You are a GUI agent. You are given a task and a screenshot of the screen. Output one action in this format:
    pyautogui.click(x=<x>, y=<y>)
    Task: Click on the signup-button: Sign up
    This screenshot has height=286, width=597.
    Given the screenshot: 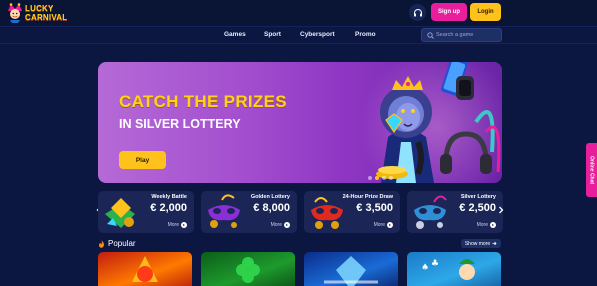 What is the action you would take?
    pyautogui.click(x=449, y=12)
    